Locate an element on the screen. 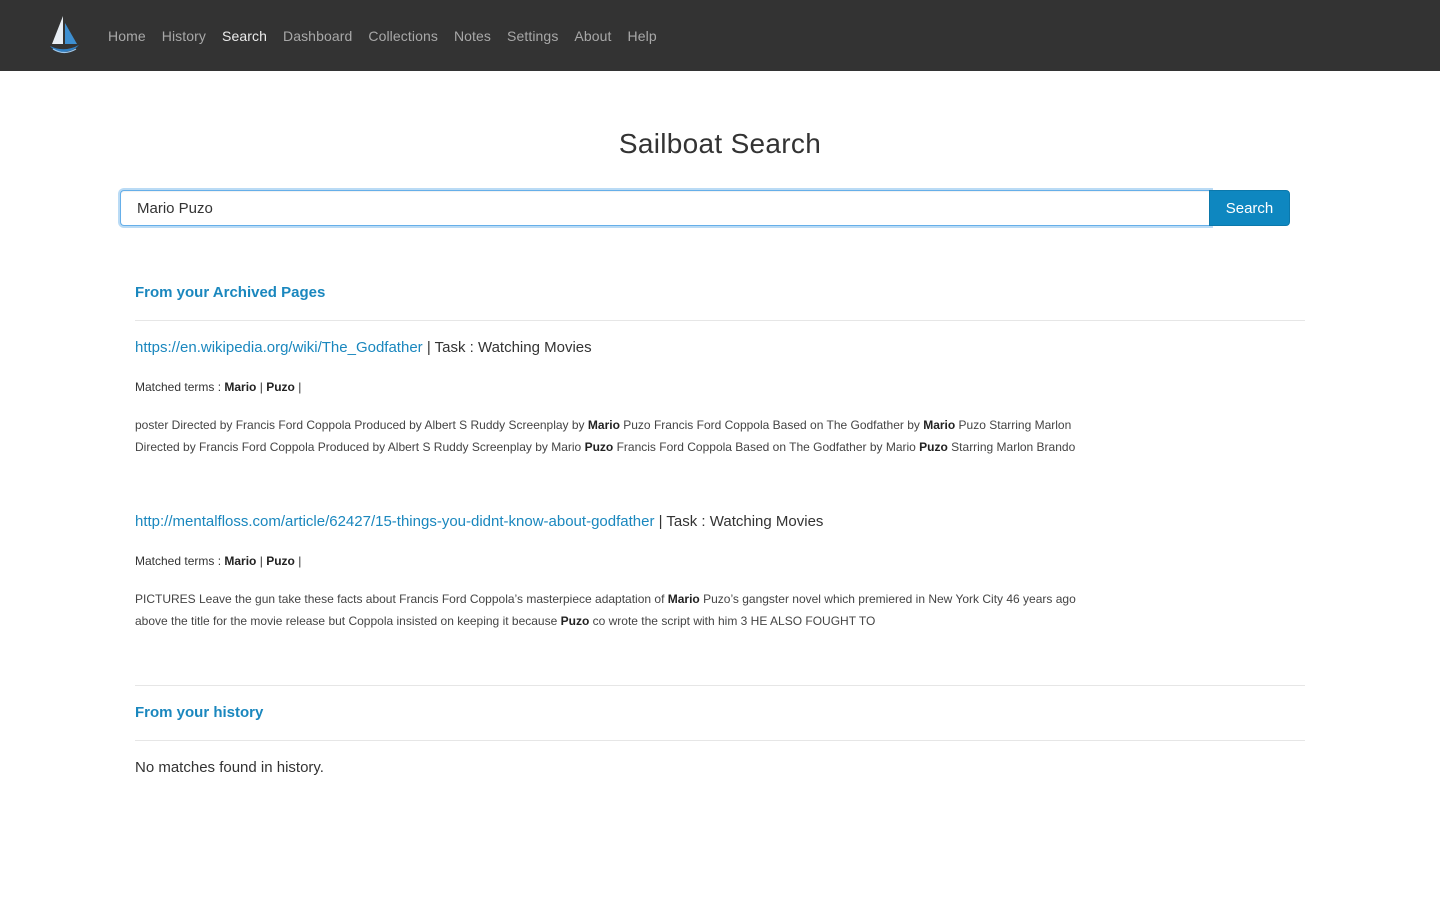  nav-item-dashboard: Dashboard is located at coordinates (317, 36).